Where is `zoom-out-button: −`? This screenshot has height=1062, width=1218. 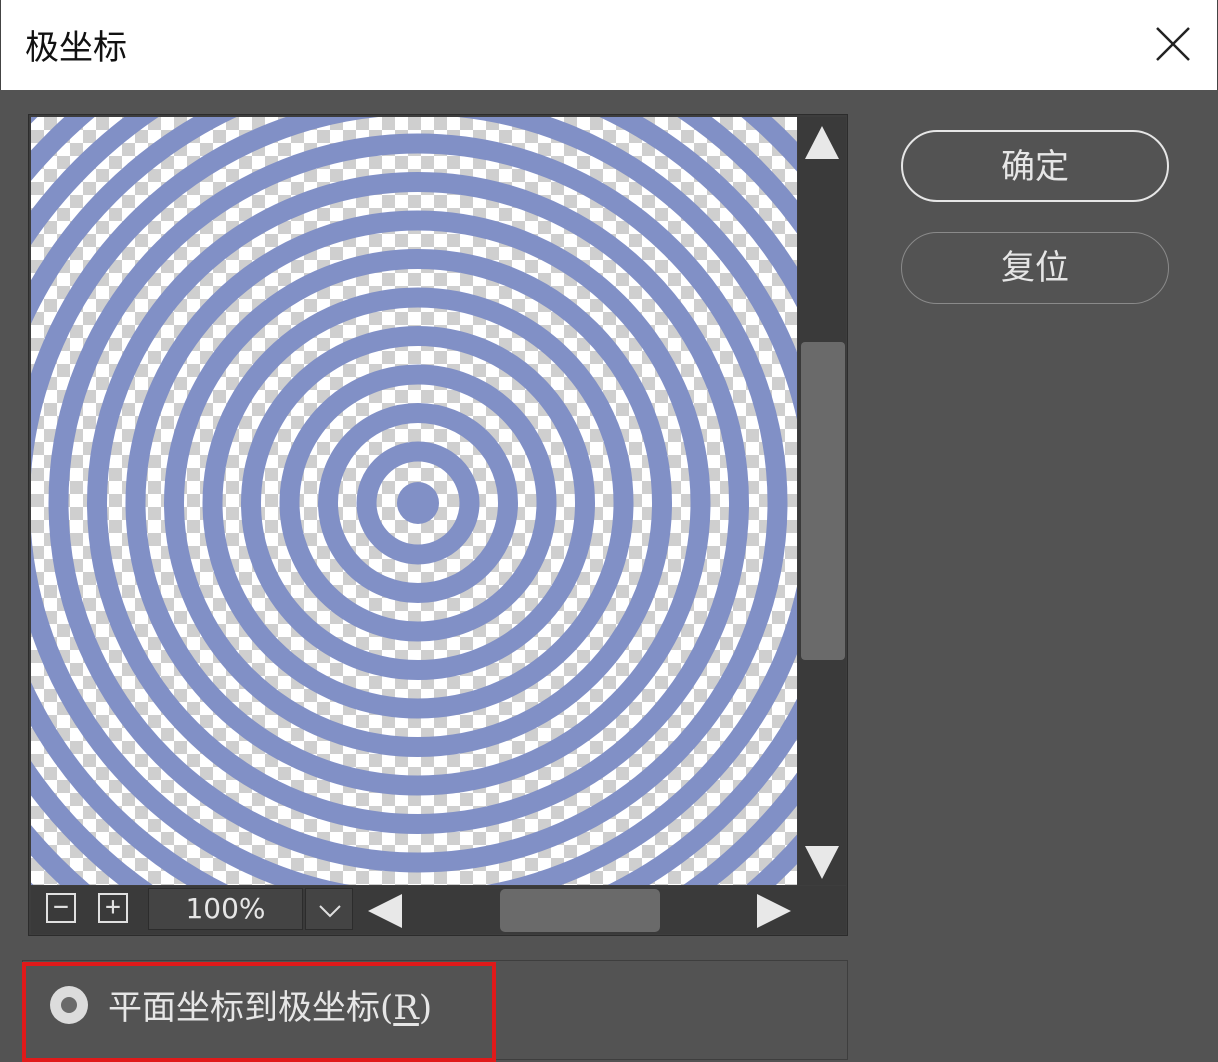 zoom-out-button: − is located at coordinates (61, 908).